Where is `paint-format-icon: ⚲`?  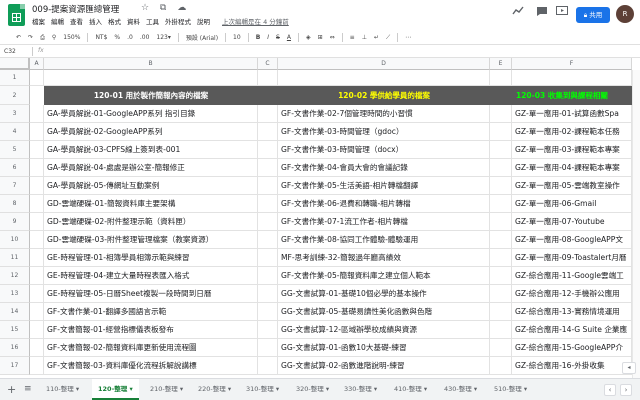
paint-format-icon: ⚲ is located at coordinates (54, 37).